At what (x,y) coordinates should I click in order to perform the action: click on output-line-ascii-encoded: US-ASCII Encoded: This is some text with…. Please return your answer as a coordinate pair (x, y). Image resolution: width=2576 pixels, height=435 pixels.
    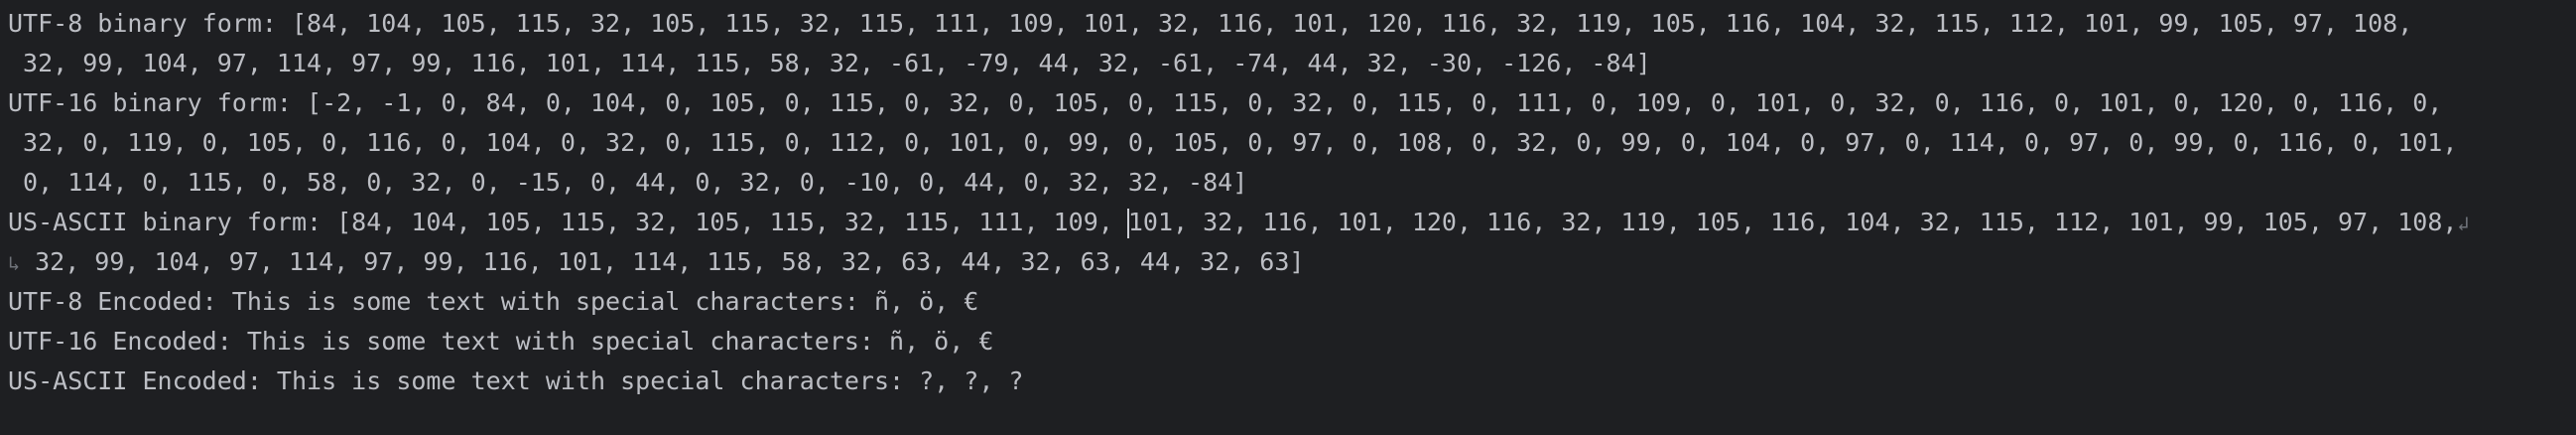
    Looking at the image, I should click on (516, 380).